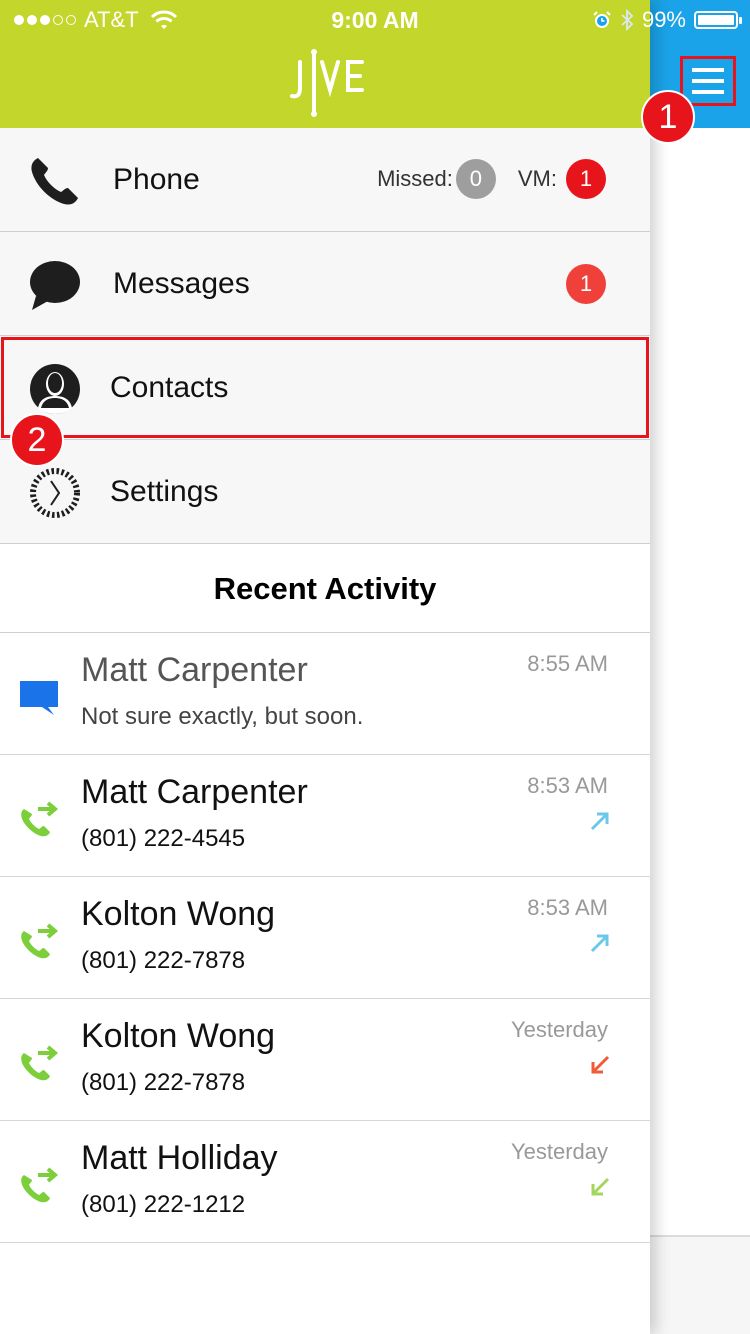 Image resolution: width=750 pixels, height=1334 pixels. I want to click on bottom-area, so click(700, 1285).